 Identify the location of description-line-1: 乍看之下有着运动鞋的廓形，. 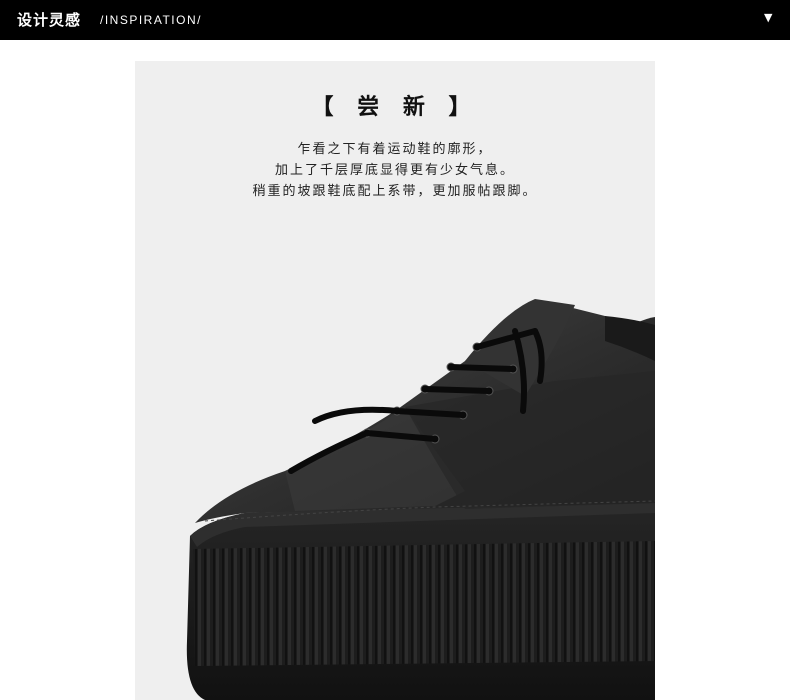
(395, 149).